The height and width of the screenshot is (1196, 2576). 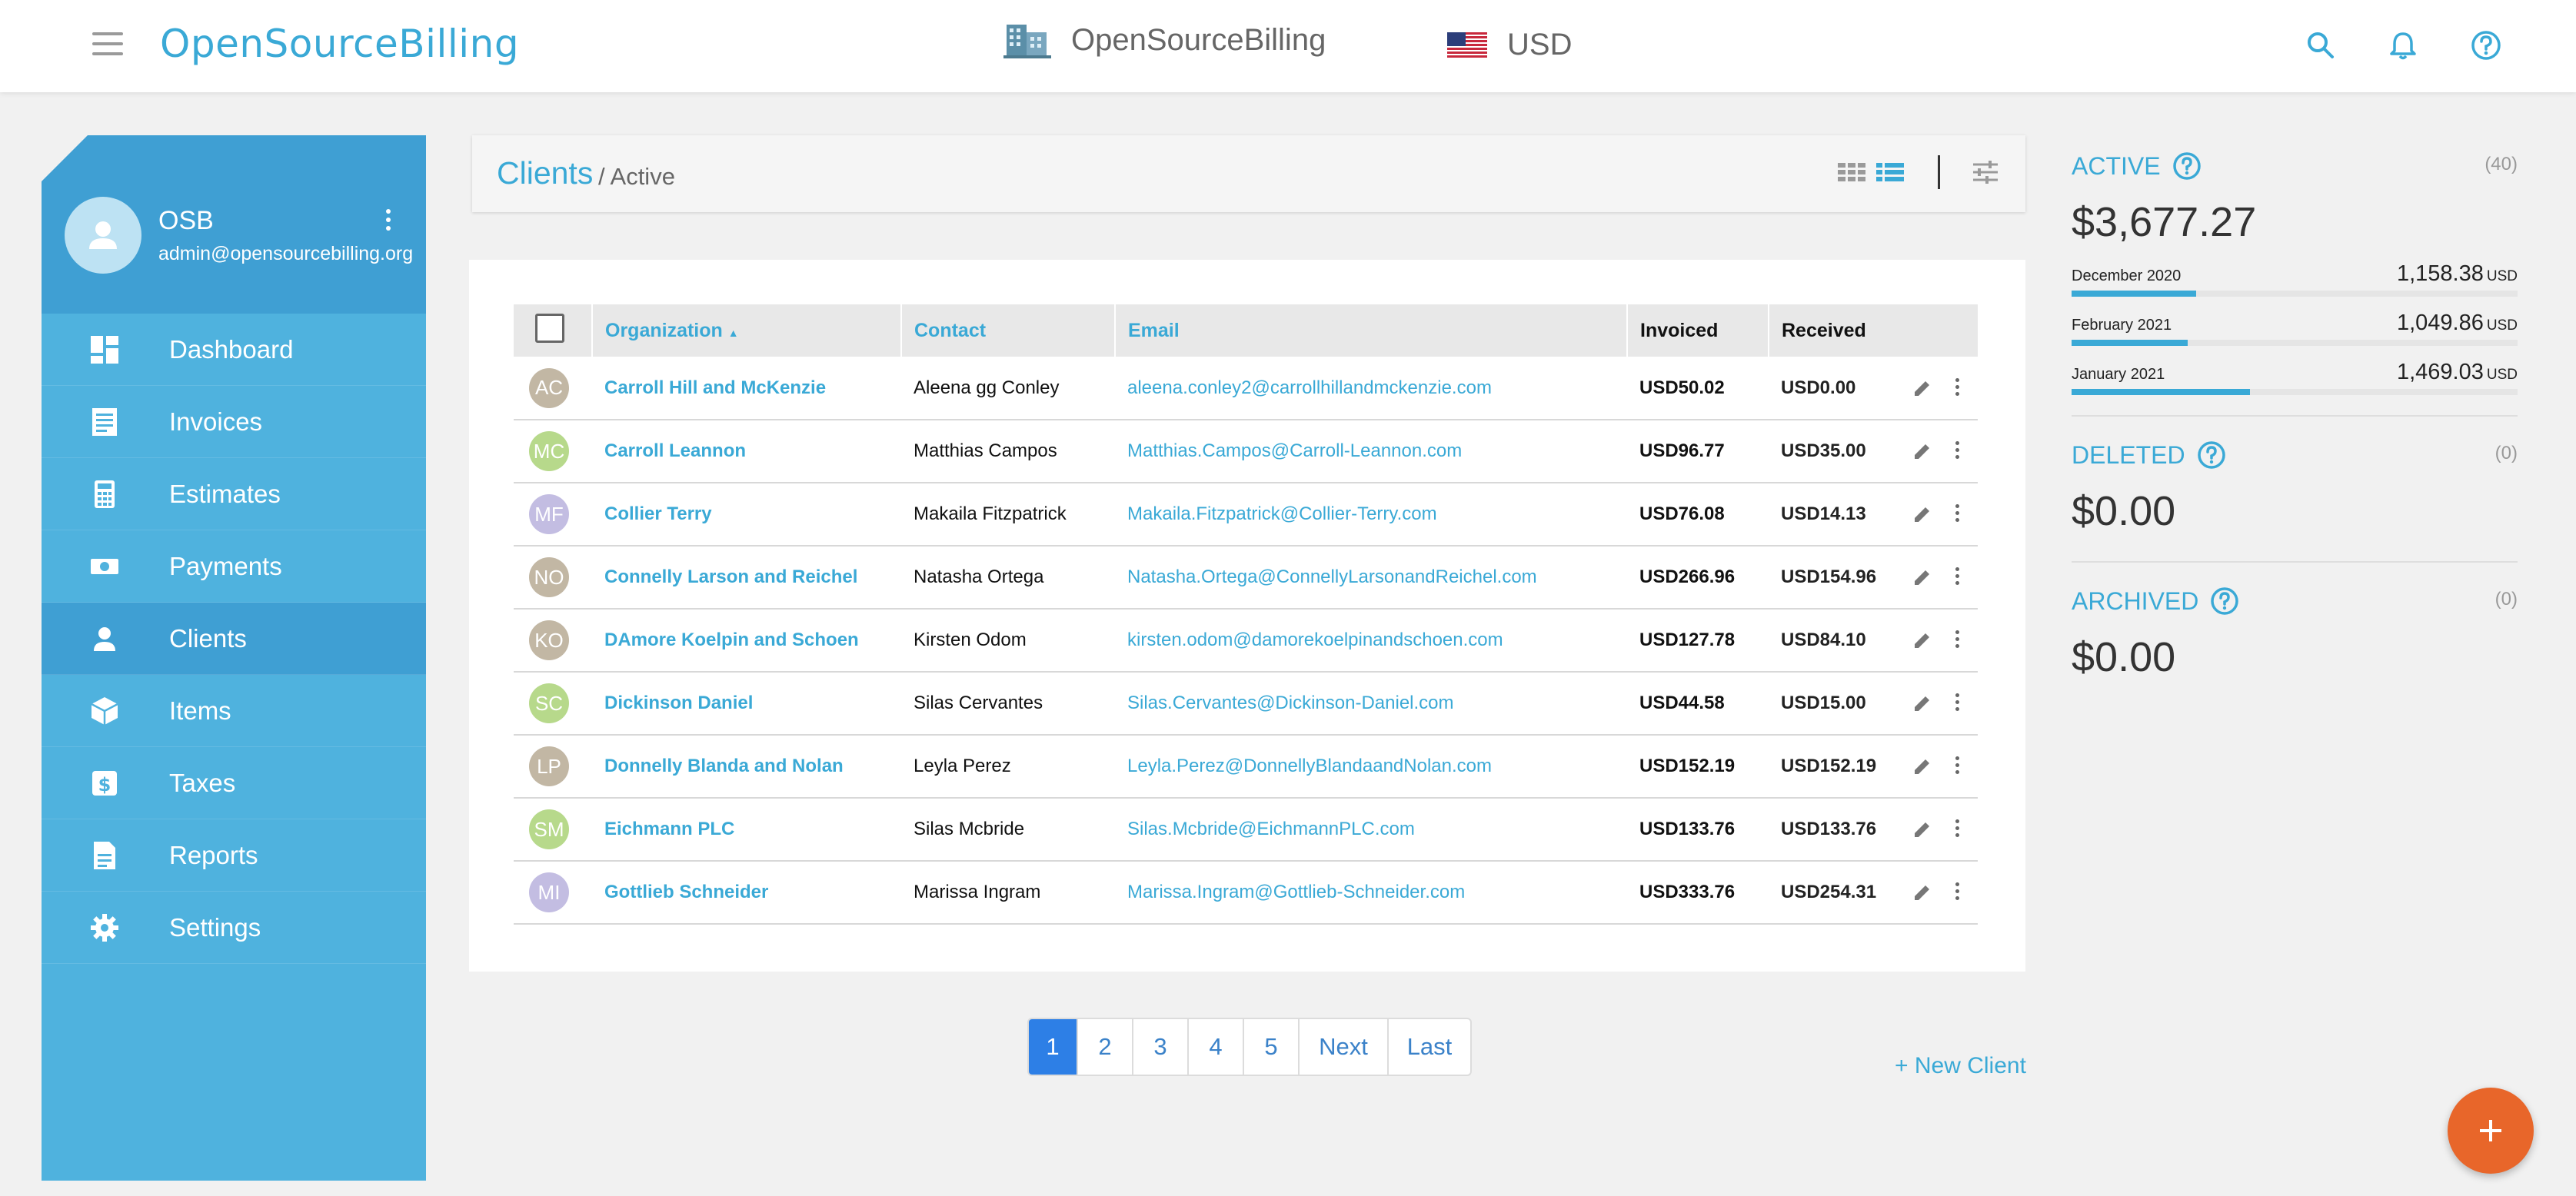 I want to click on menu-icon, so click(x=107, y=45).